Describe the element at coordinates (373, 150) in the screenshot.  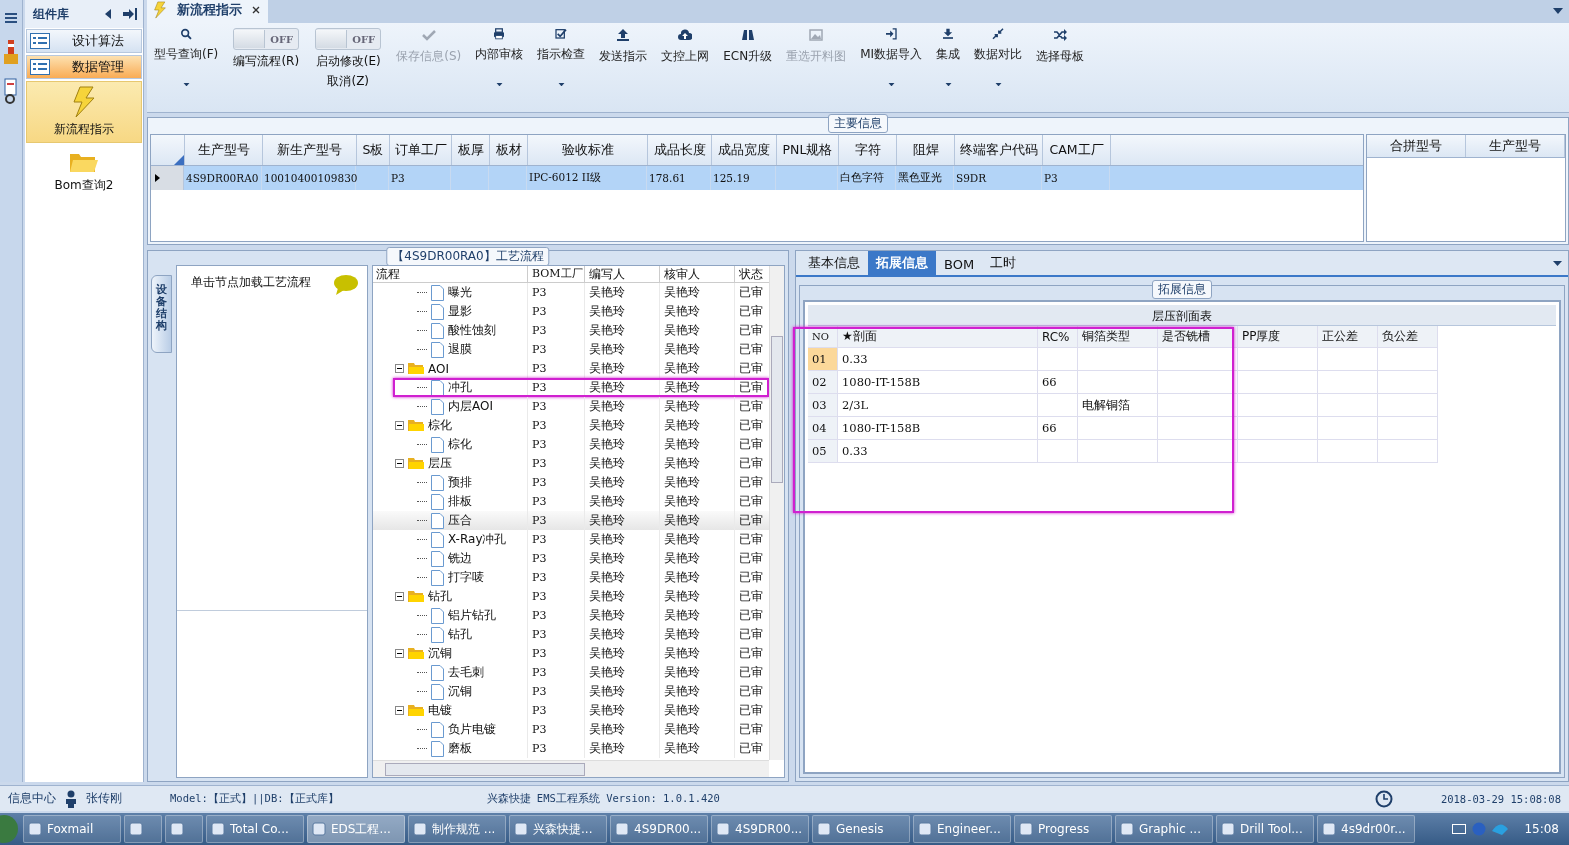
I see `column-header: S板` at that location.